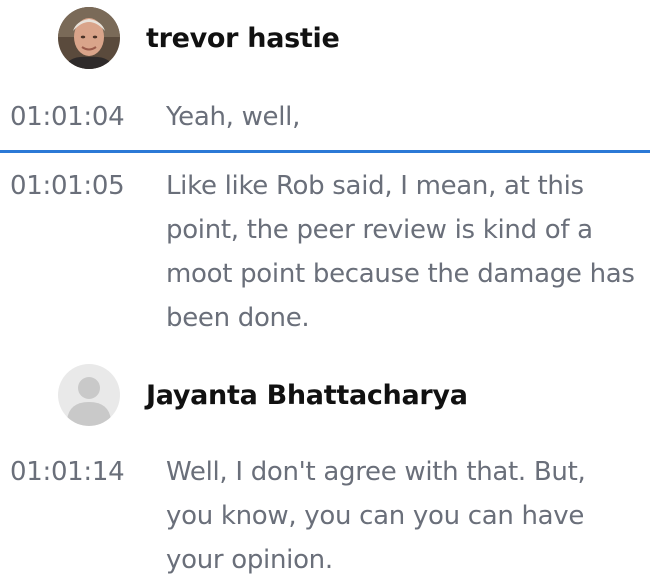 This screenshot has width=650, height=588. I want to click on timestamp: 01:01:04, so click(67, 117).